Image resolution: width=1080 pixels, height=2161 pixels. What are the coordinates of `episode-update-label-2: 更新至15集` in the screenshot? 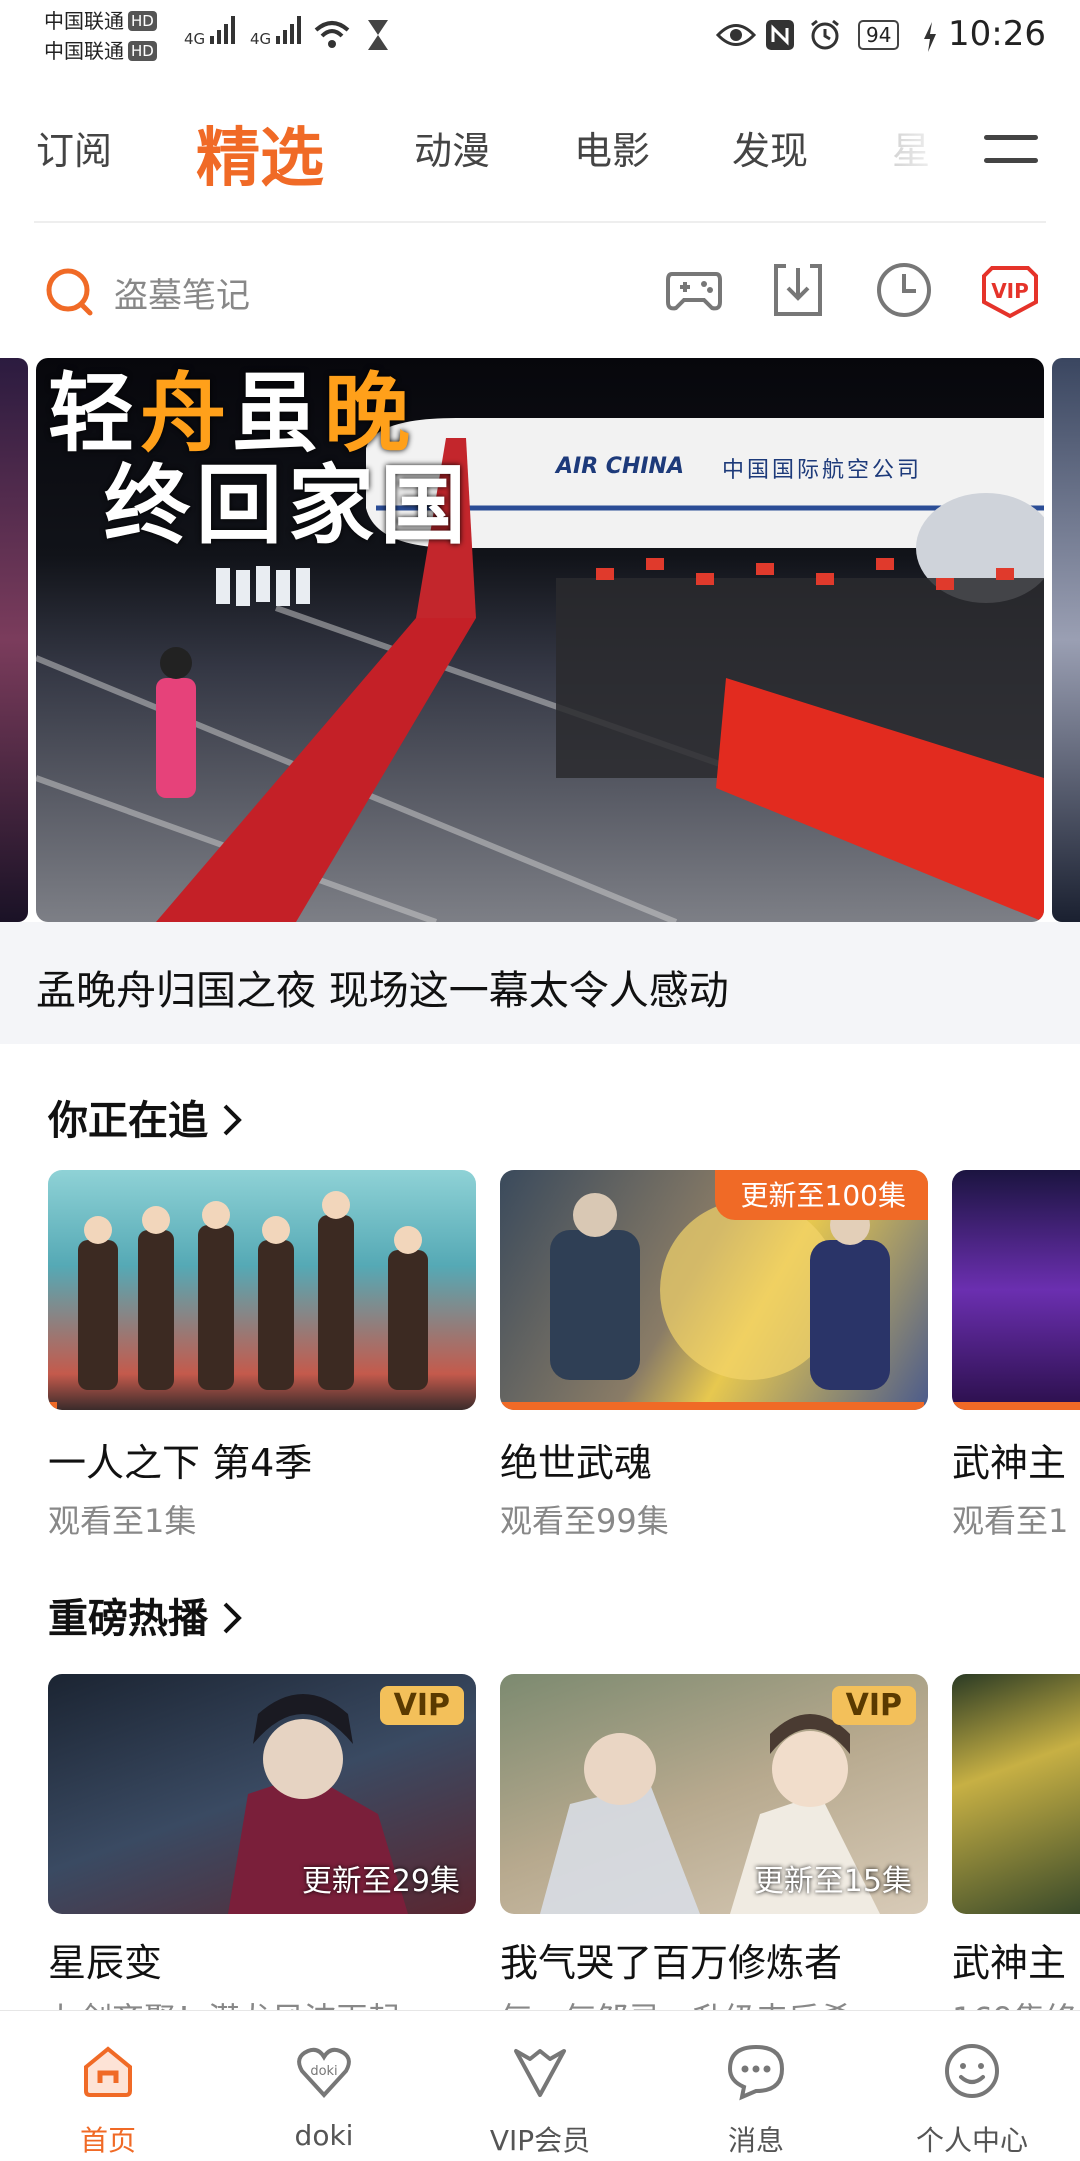 It's located at (832, 1881).